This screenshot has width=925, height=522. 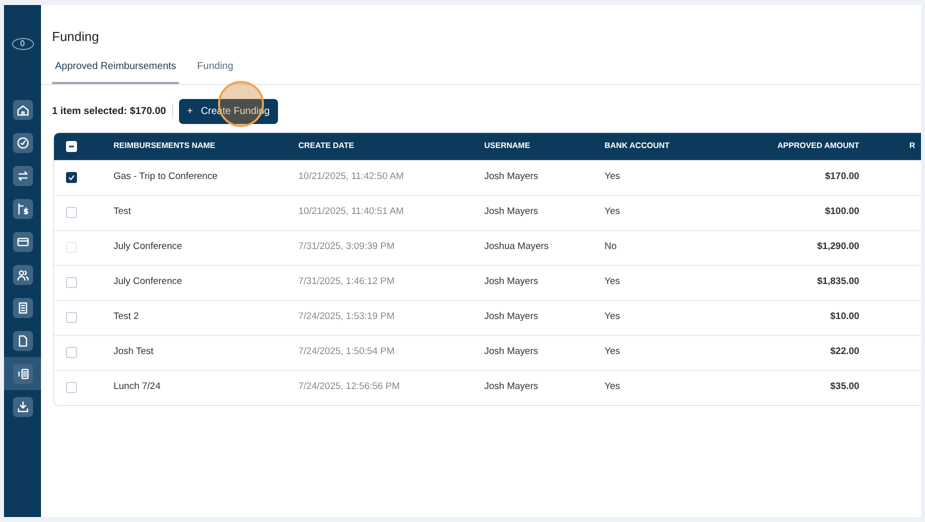 What do you see at coordinates (351, 176) in the screenshot?
I see `table-cell: 10/21/2025, 11:42:50 AM` at bounding box center [351, 176].